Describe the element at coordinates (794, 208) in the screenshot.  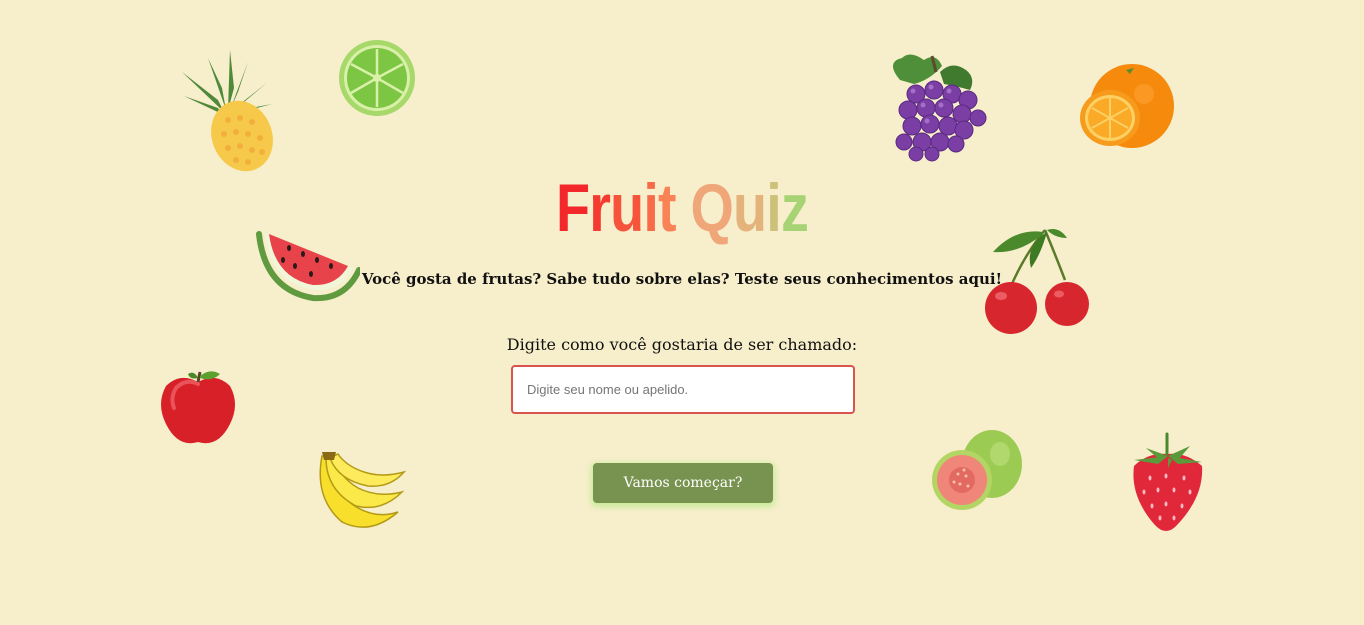
I see `title-letter: z` at that location.